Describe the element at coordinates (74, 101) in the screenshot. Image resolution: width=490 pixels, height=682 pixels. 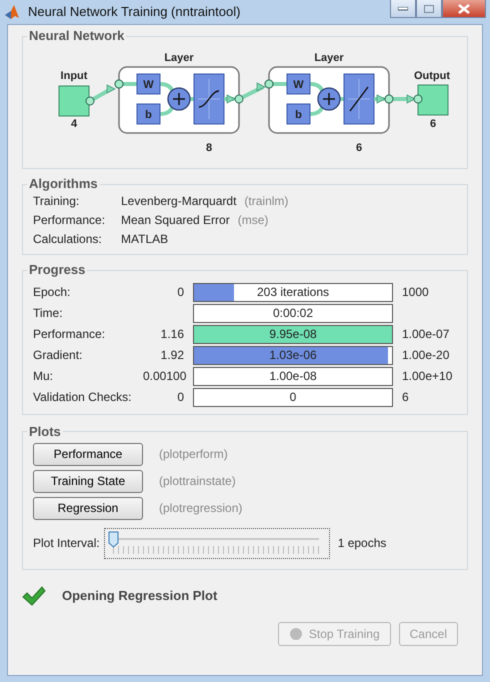
I see `input-block` at that location.